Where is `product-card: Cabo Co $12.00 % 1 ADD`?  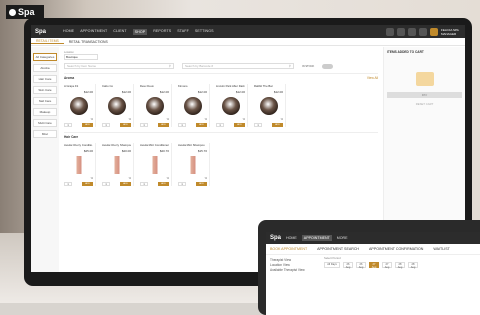 product-card: Cabo Co $12.00 % 1 ADD is located at coordinates (118, 105).